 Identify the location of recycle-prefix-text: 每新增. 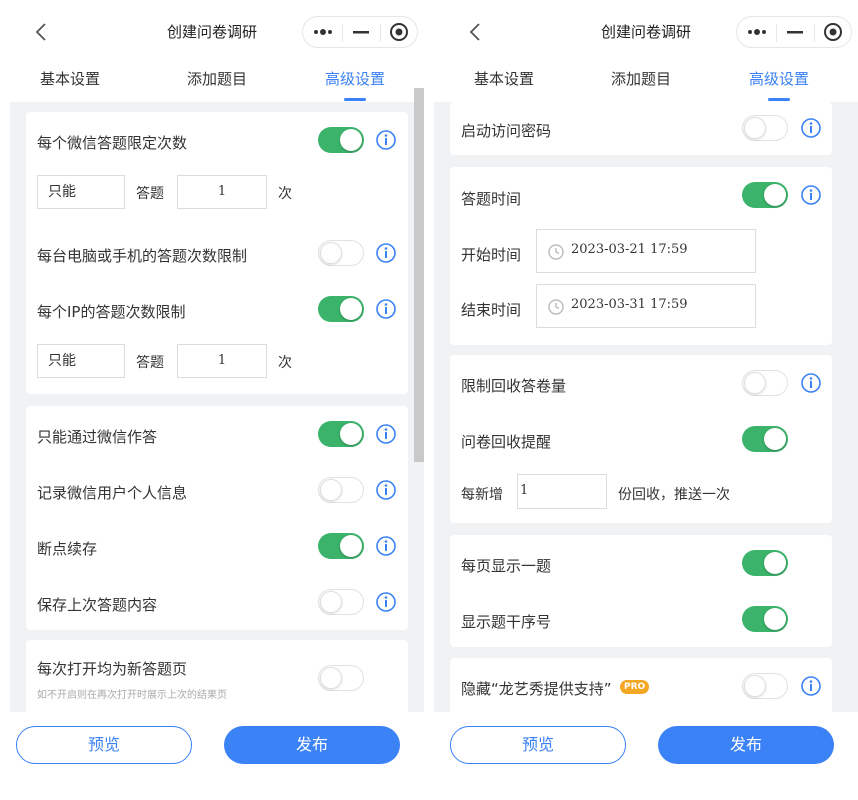
(482, 495).